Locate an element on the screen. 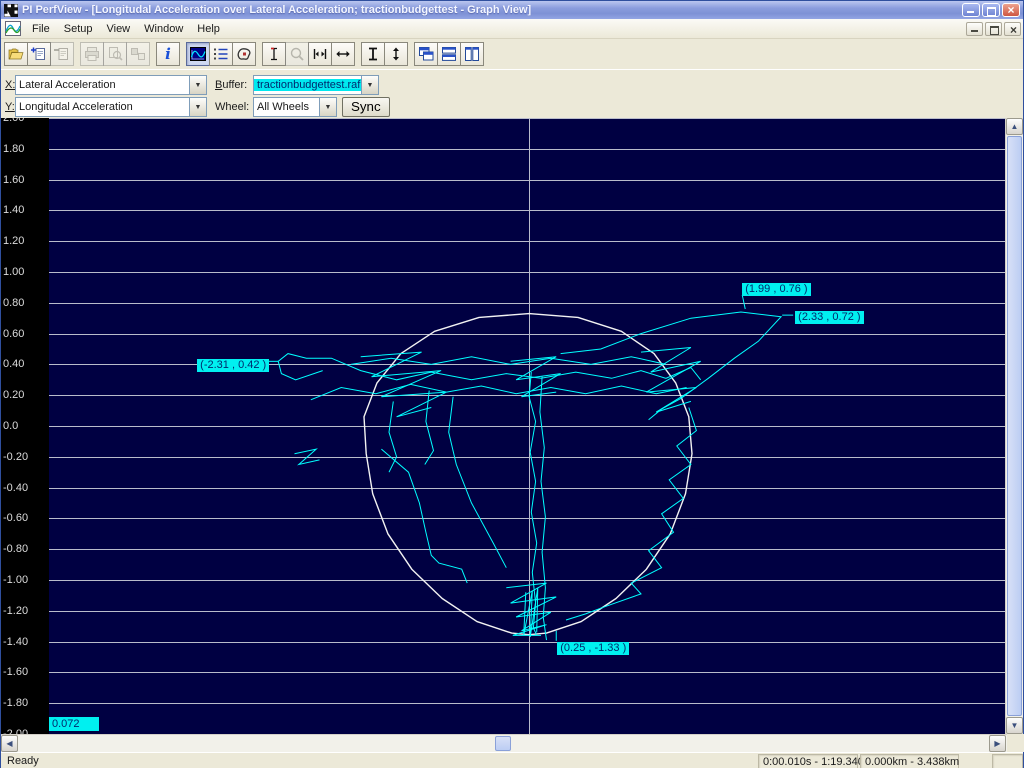 The image size is (1024, 768). x-channel-label: X: is located at coordinates (10, 85).